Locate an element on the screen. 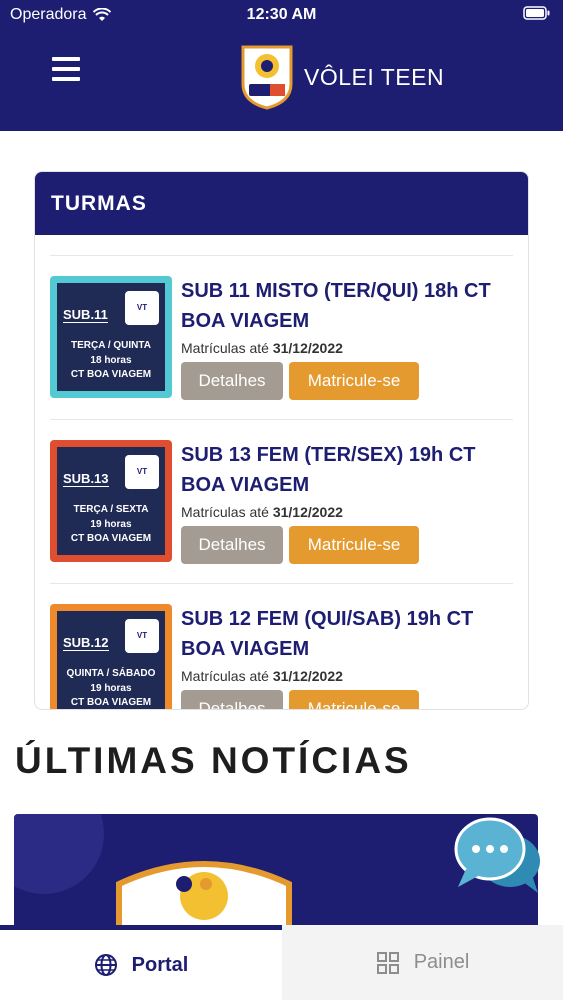  tab-portal-label: Portal is located at coordinates (160, 964).